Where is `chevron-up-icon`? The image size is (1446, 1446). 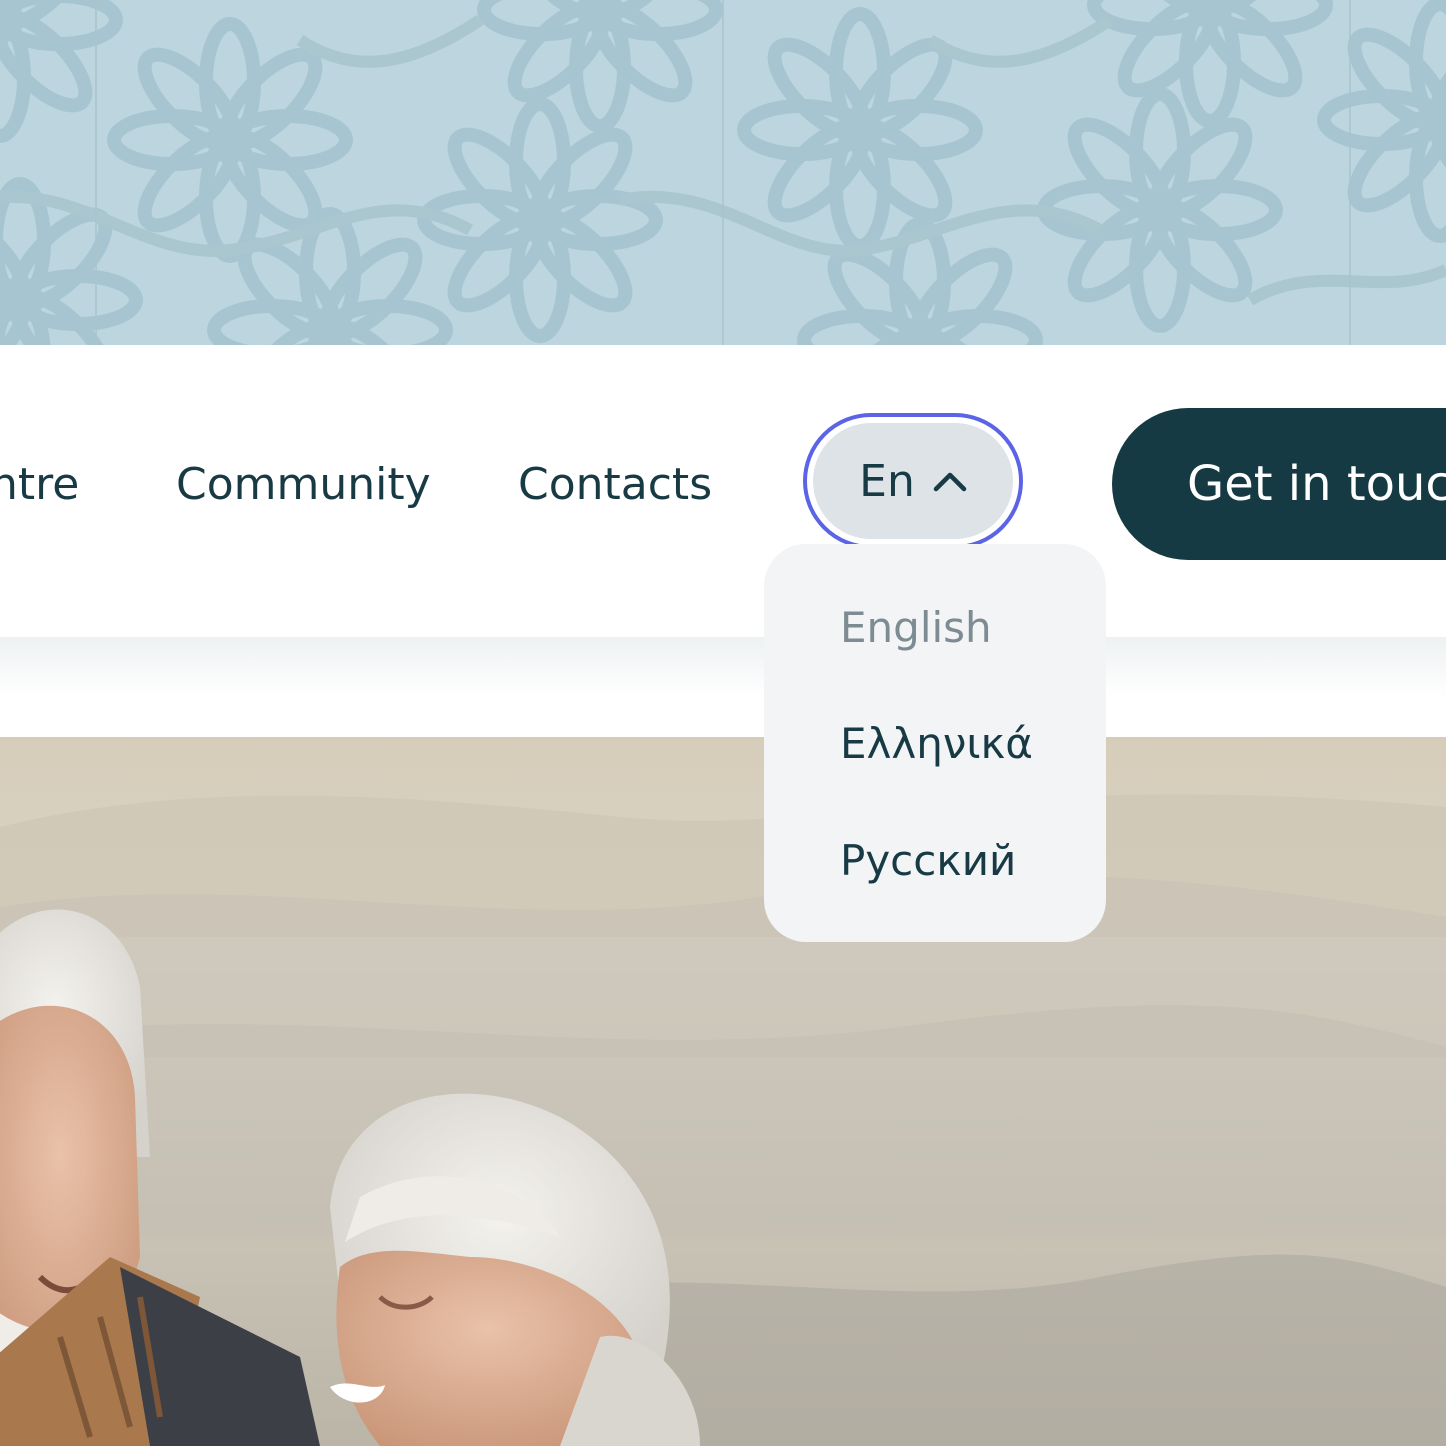 chevron-up-icon is located at coordinates (950, 481).